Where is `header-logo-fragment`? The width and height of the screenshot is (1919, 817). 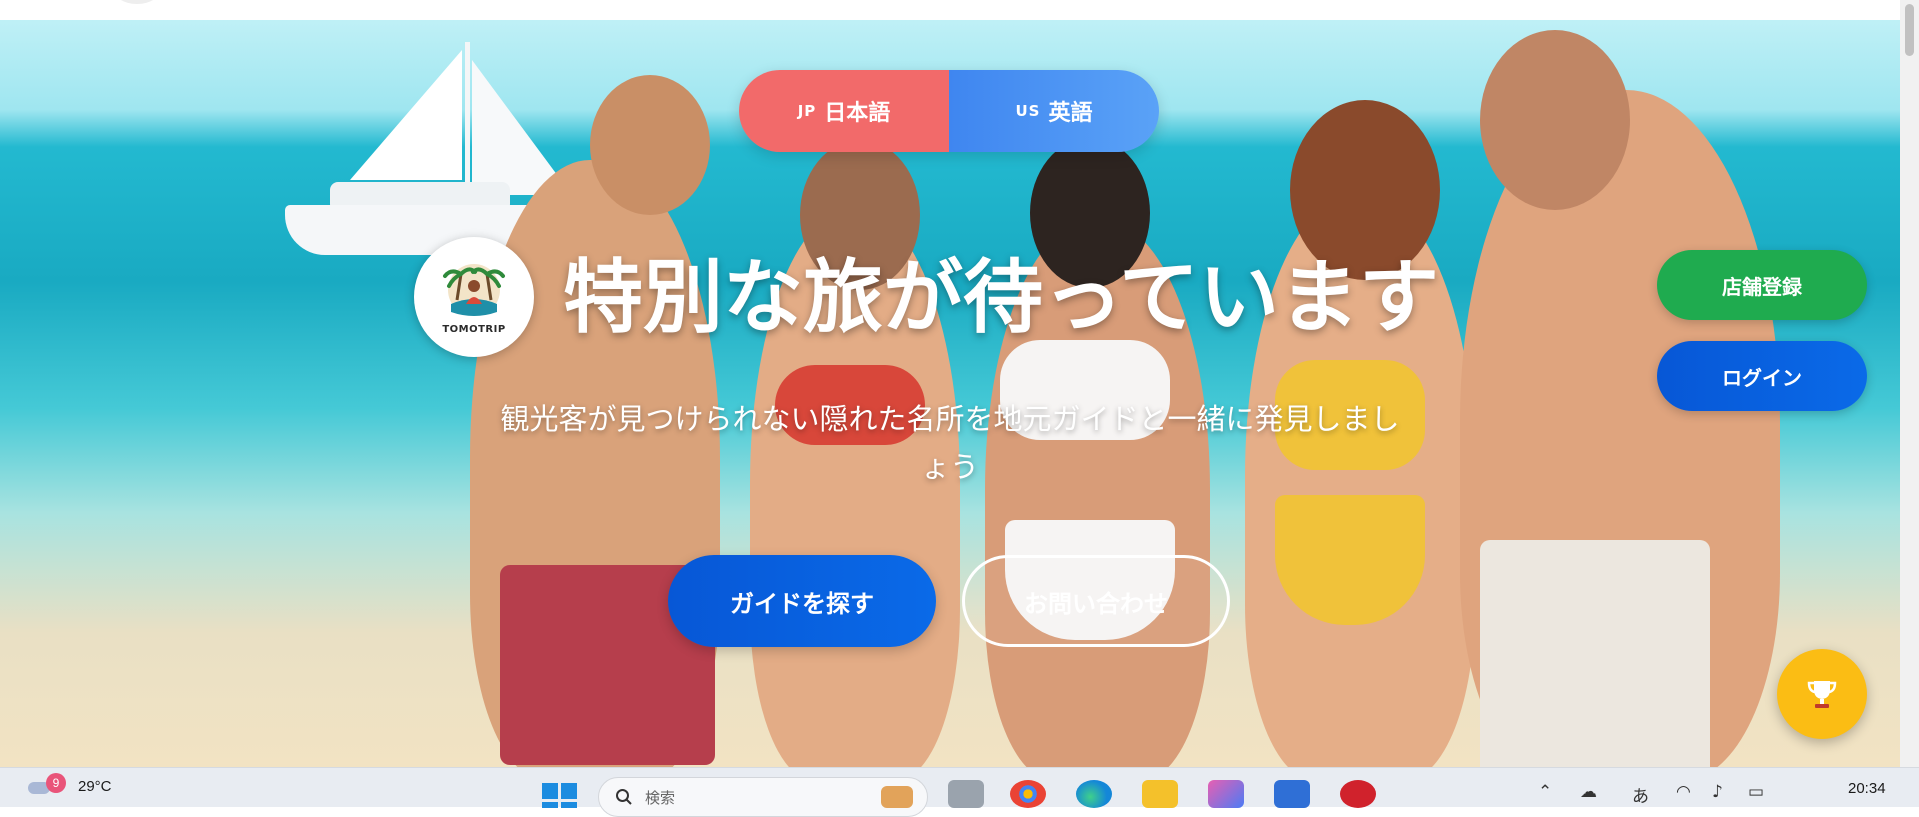
header-logo-fragment is located at coordinates (137, 2).